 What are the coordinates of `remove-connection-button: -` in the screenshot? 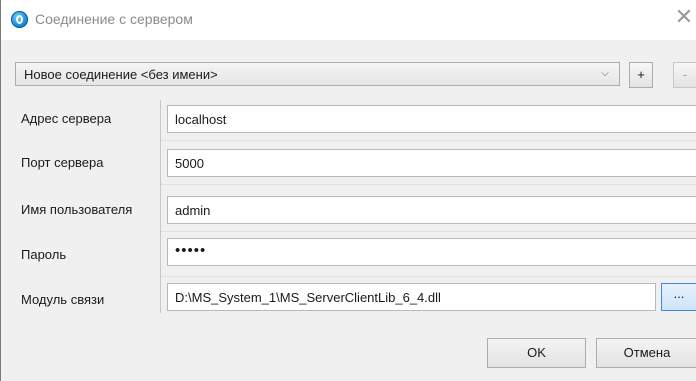 It's located at (684, 75).